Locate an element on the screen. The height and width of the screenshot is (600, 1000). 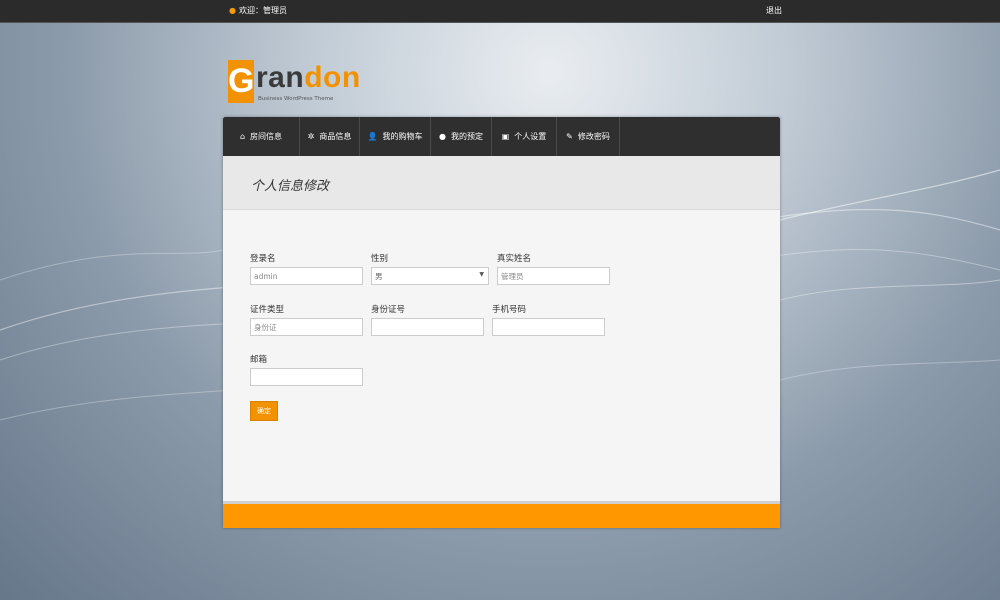
nav-reservations: ● 我的预定 is located at coordinates (461, 136).